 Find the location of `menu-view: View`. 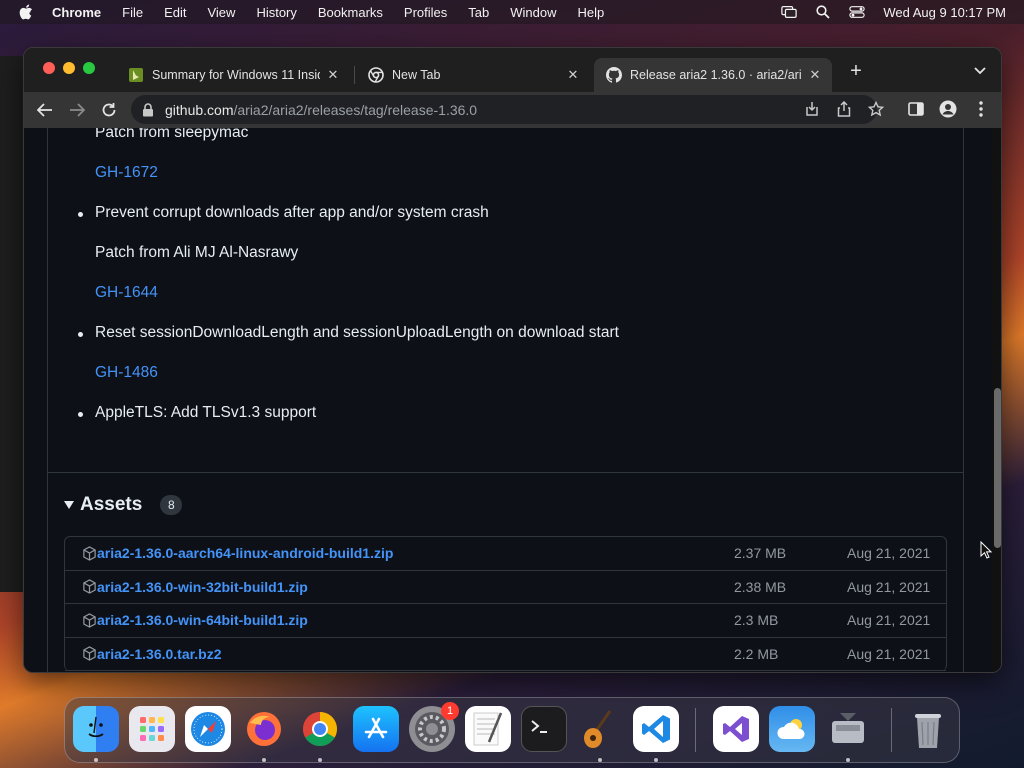

menu-view: View is located at coordinates (221, 12).